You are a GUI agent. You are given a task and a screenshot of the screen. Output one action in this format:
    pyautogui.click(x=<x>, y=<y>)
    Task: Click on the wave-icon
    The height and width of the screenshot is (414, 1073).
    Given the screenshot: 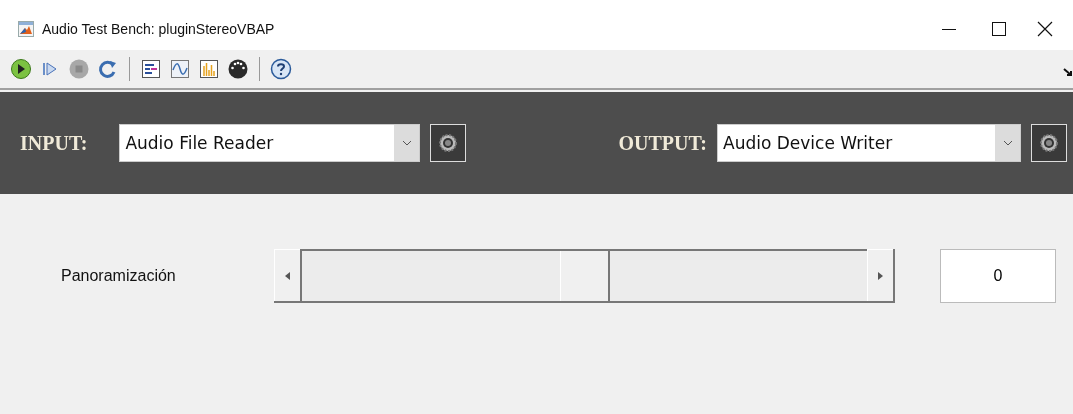 What is the action you would take?
    pyautogui.click(x=180, y=69)
    